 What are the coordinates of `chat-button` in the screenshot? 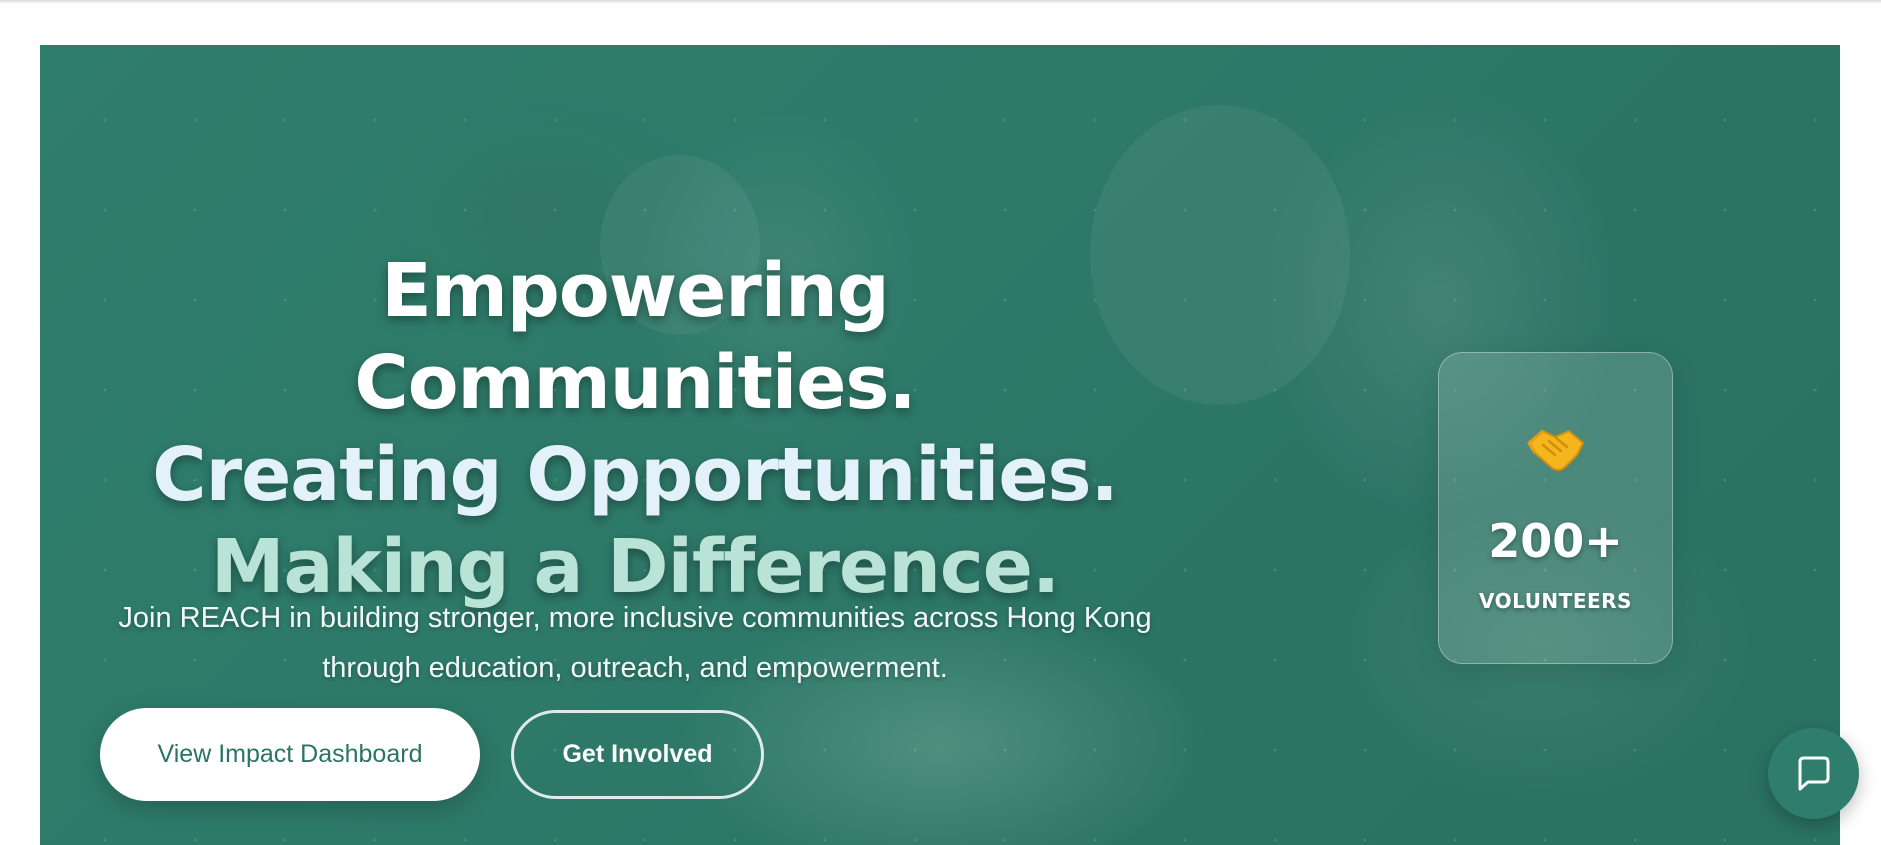 It's located at (1813, 773).